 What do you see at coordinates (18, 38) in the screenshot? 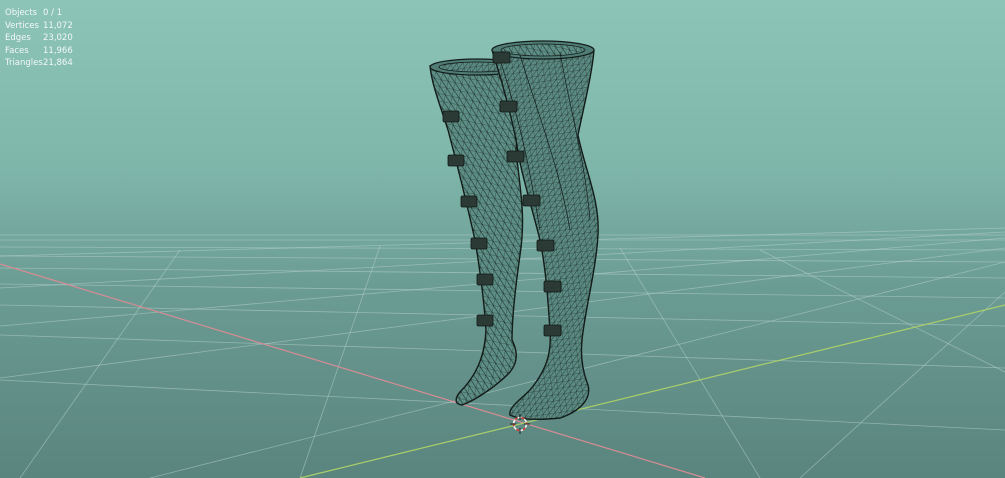
I see `stat-label: Edges` at bounding box center [18, 38].